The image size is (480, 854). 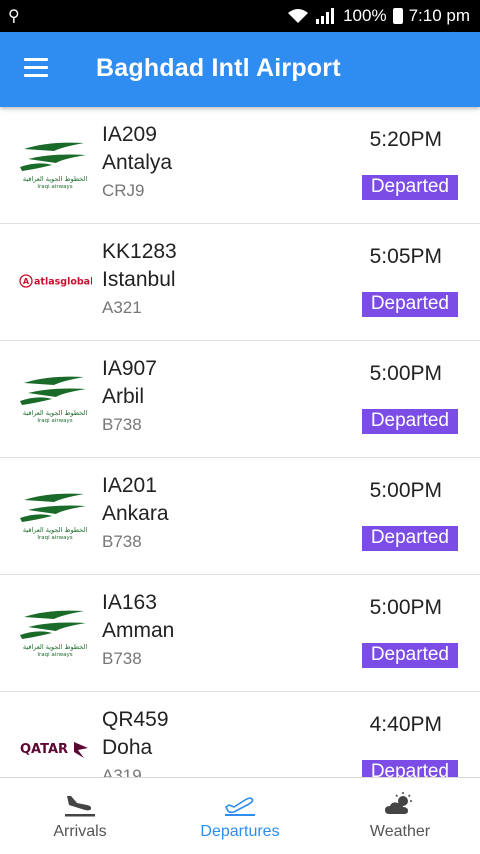 What do you see at coordinates (26, 281) in the screenshot?
I see `svg-text: A` at bounding box center [26, 281].